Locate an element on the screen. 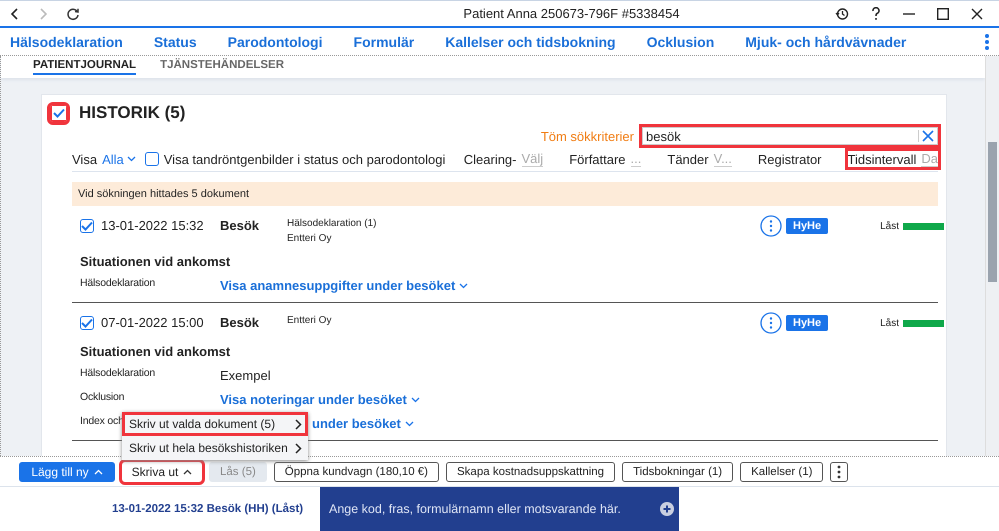 The width and height of the screenshot is (999, 531). refresh-icon is located at coordinates (73, 13).